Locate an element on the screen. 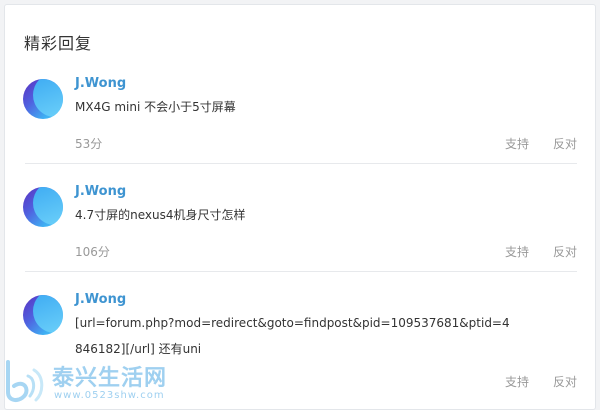 This screenshot has height=410, width=600. section-title: 精彩回复 is located at coordinates (58, 43).